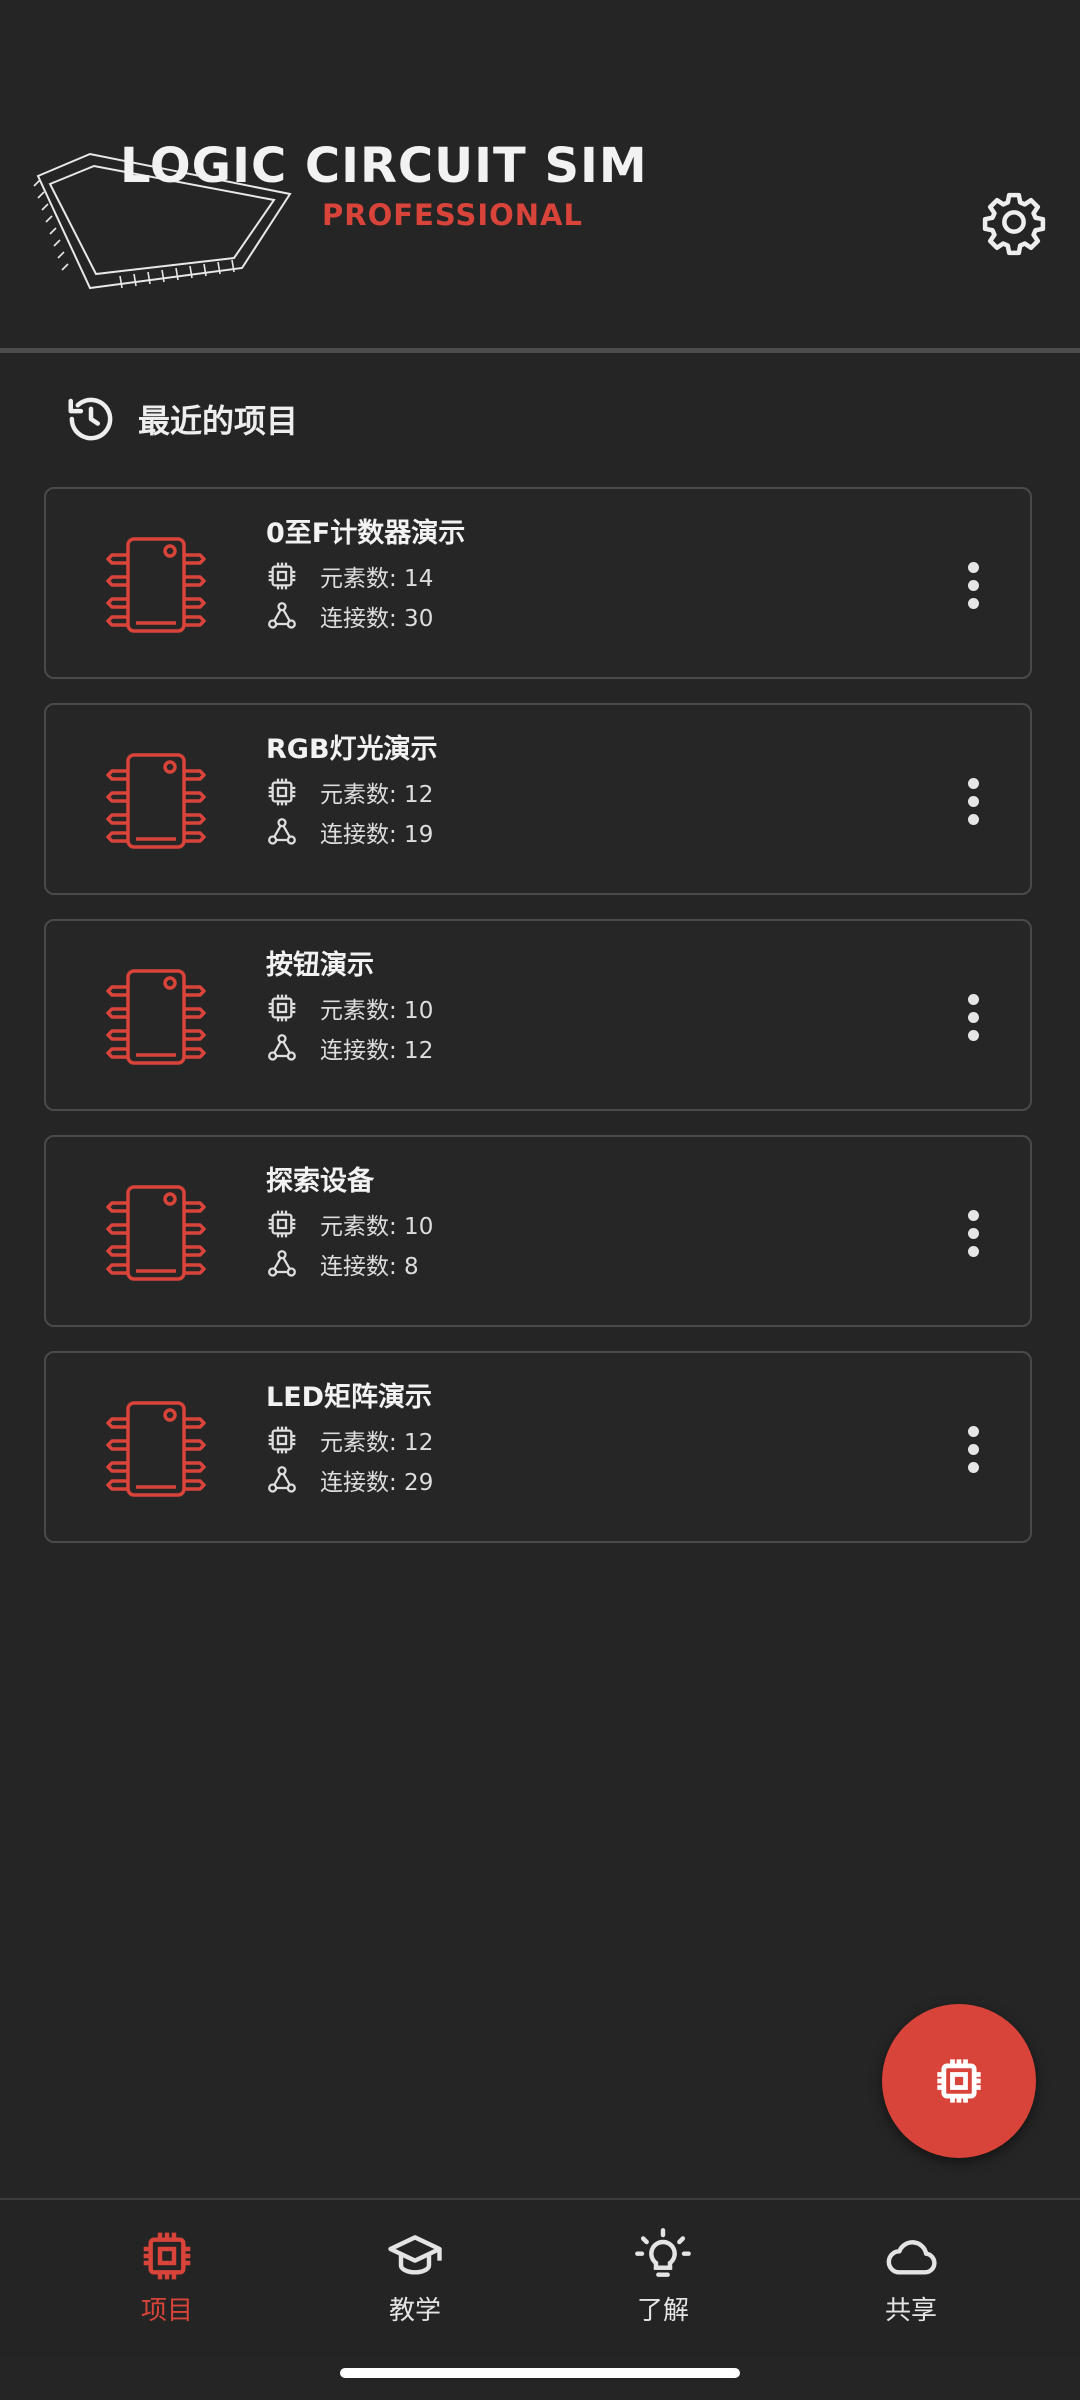  I want to click on connection-count-row: 连接数: 8, so click(342, 1264).